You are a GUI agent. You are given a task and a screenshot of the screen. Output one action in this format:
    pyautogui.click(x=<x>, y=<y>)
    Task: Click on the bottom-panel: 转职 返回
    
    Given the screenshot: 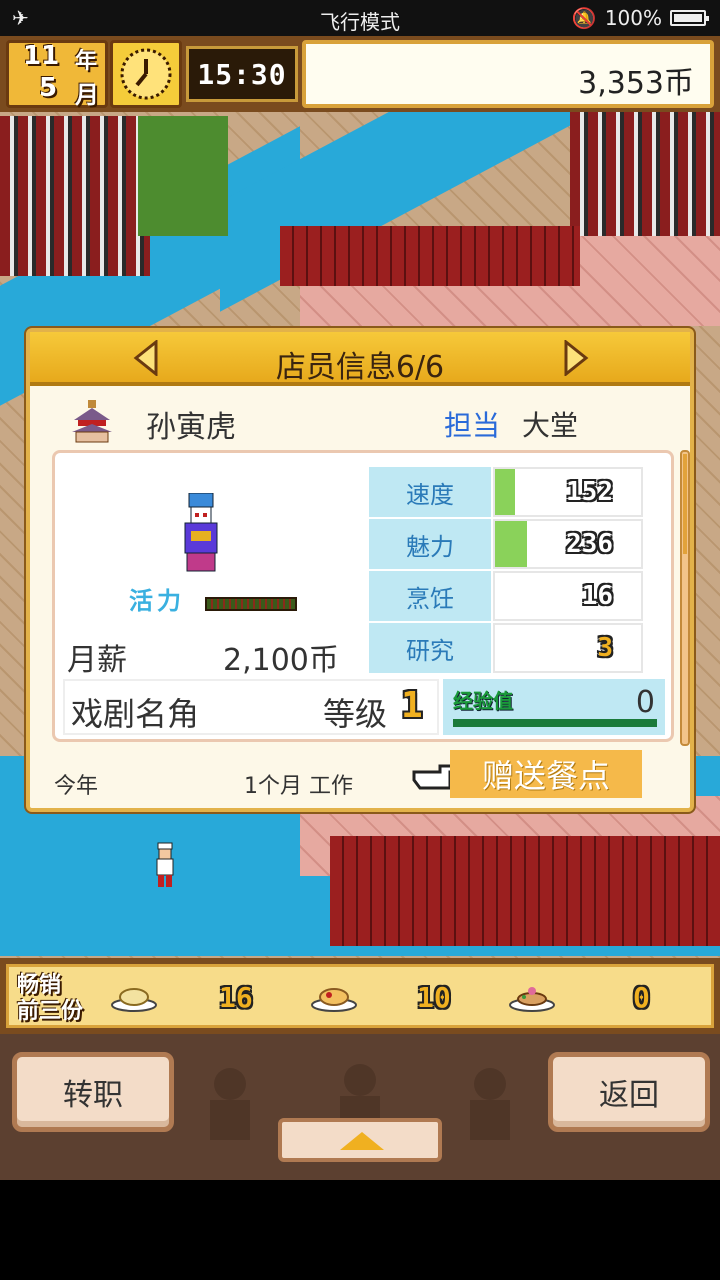 What is the action you would take?
    pyautogui.click(x=360, y=1107)
    